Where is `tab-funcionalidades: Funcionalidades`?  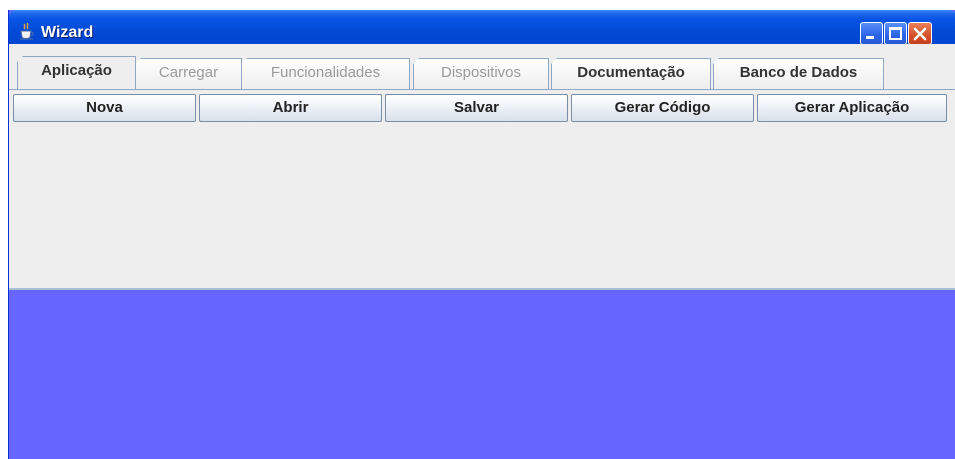
tab-funcionalidades: Funcionalidades is located at coordinates (325, 73).